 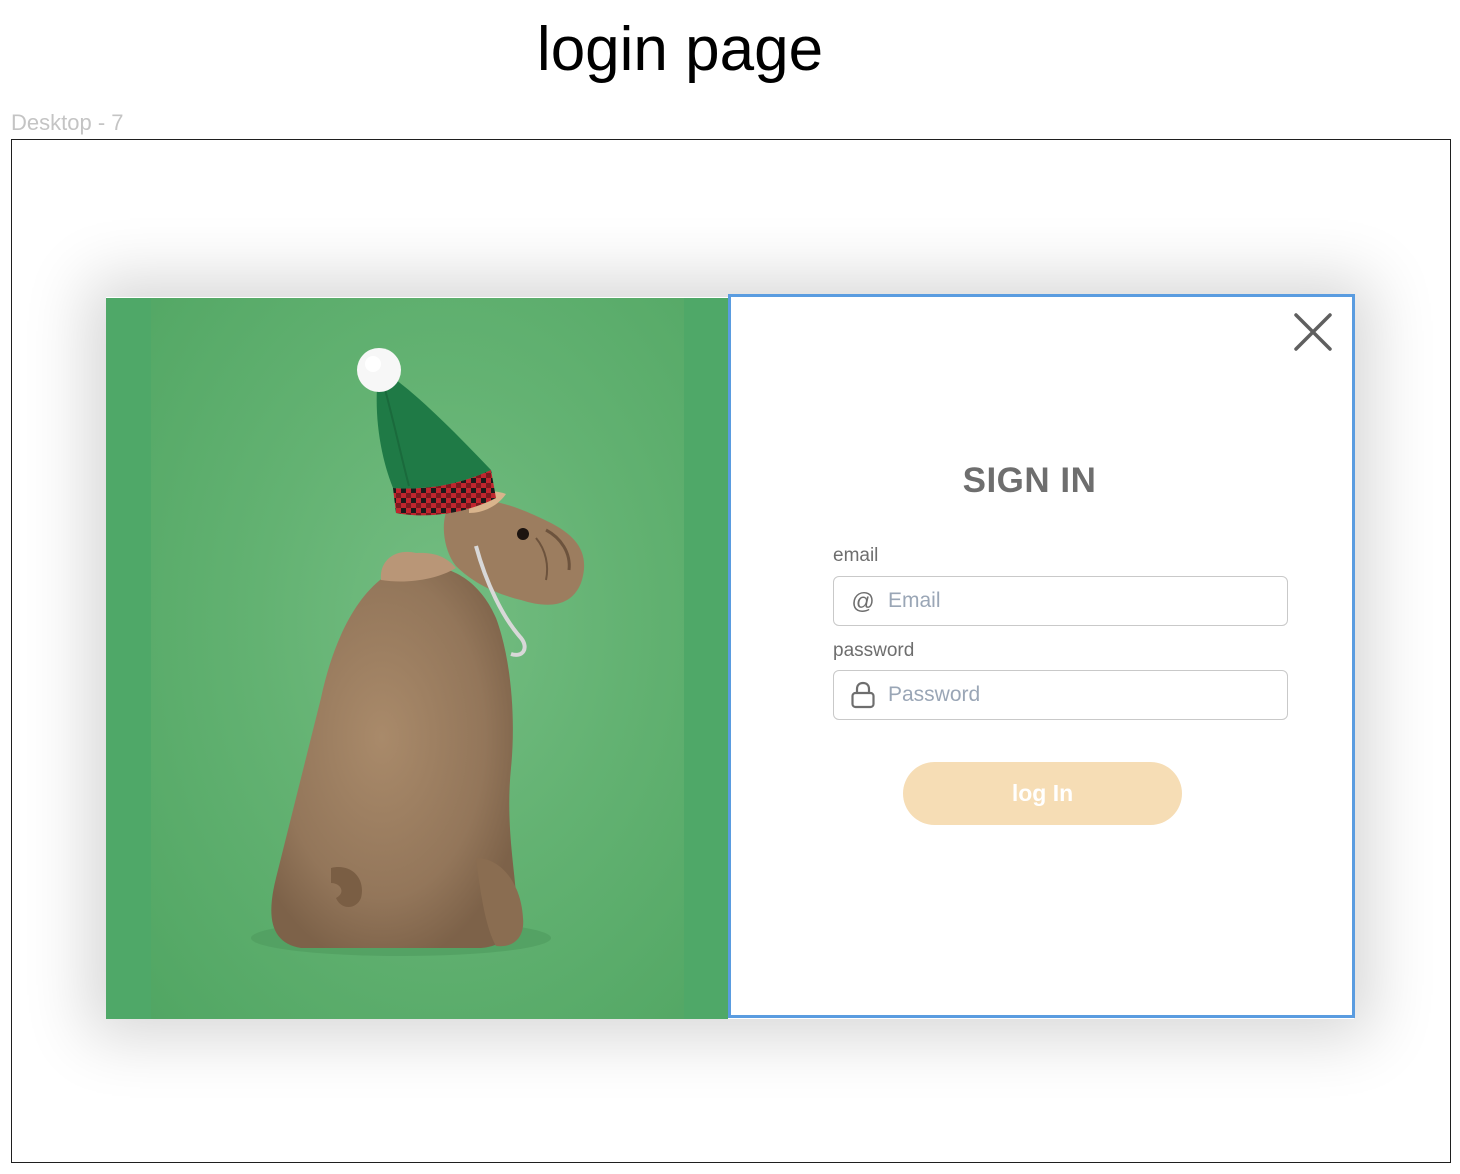 I want to click on email-field-wrapper: @, so click(x=1060, y=601).